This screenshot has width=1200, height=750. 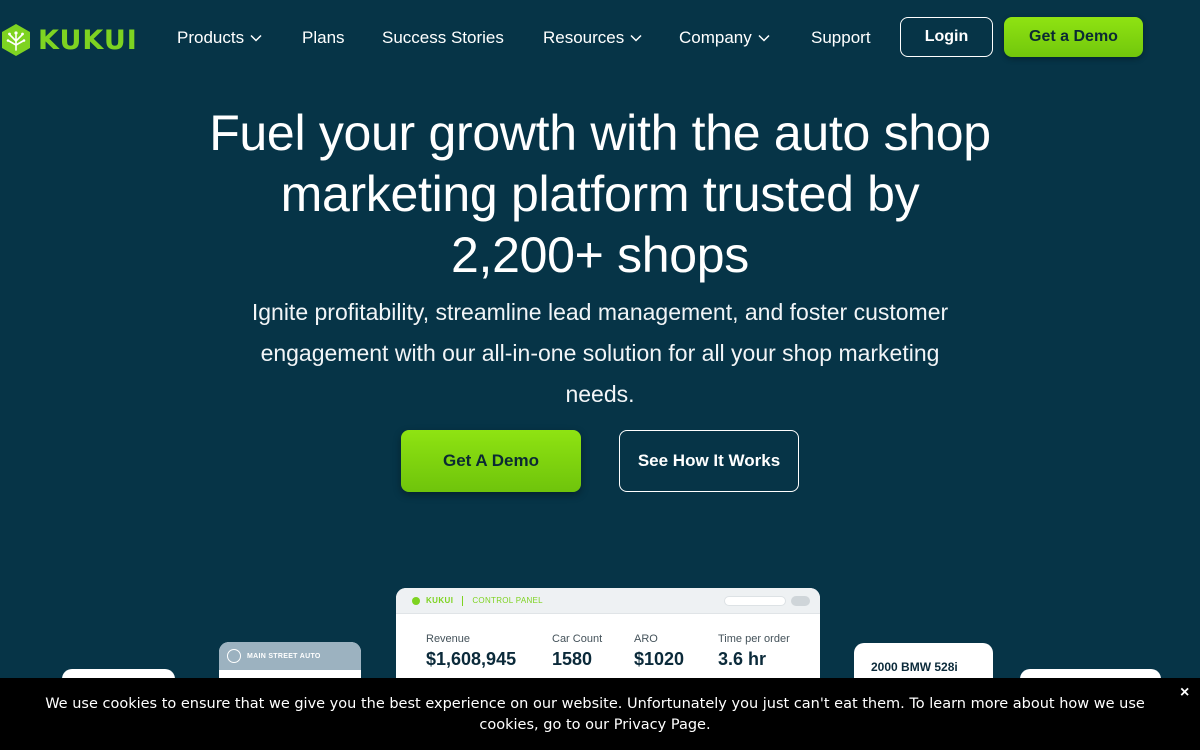 What do you see at coordinates (1073, 37) in the screenshot?
I see `get-a-demo-button: Get a Demo` at bounding box center [1073, 37].